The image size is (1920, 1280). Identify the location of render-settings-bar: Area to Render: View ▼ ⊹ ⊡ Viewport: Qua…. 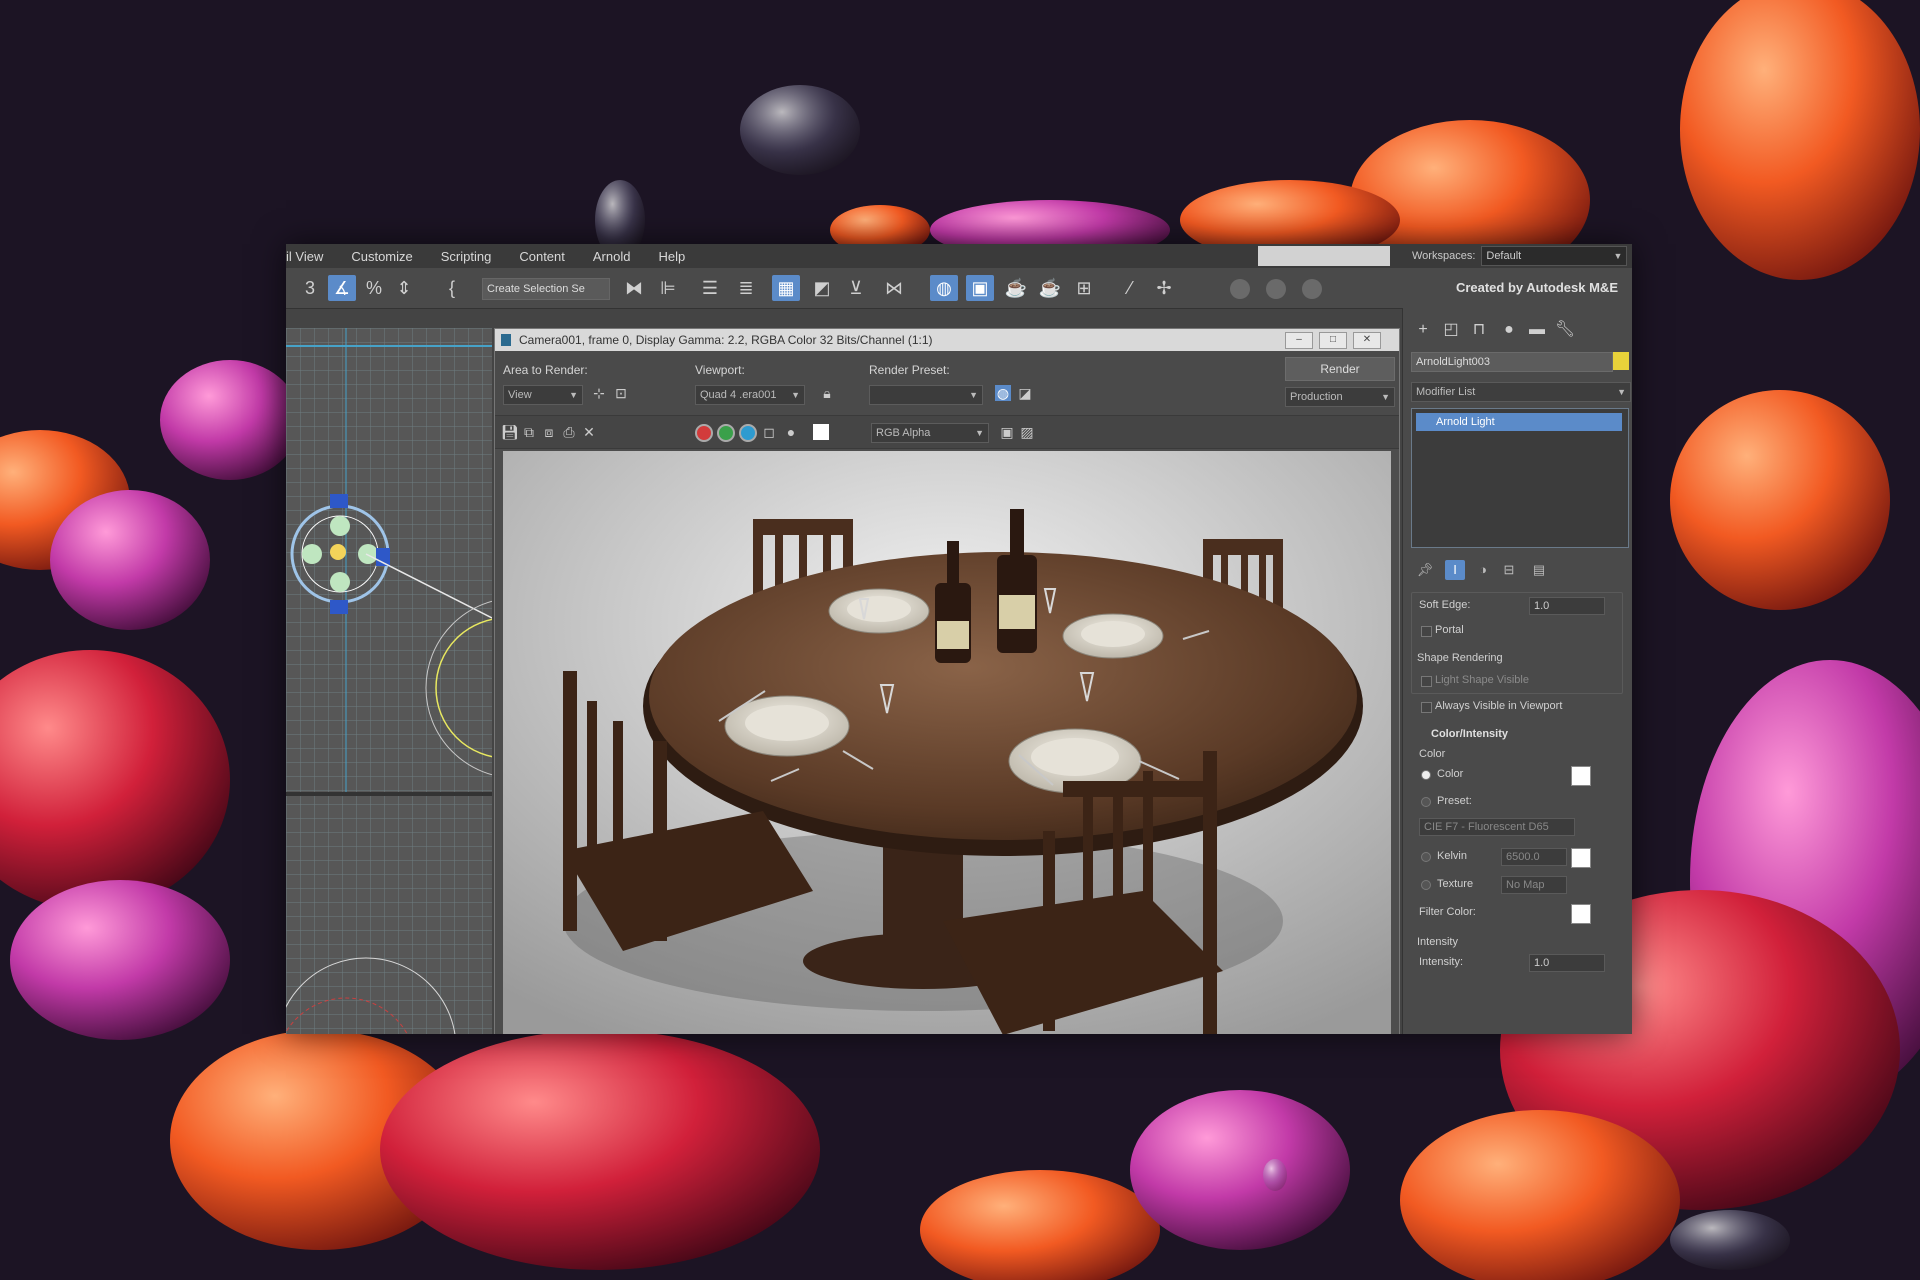
(947, 383).